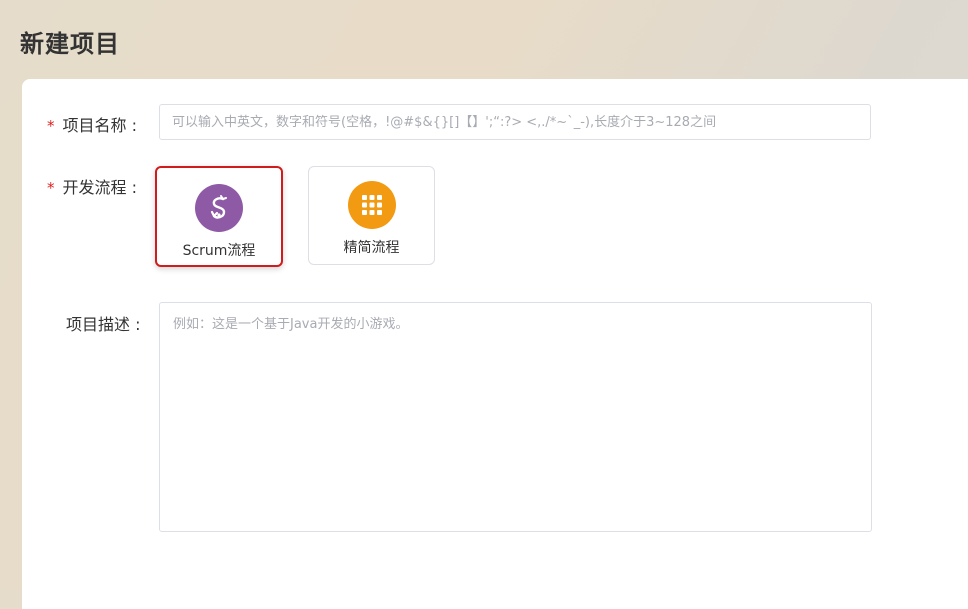 Image resolution: width=968 pixels, height=609 pixels. What do you see at coordinates (99, 187) in the screenshot?
I see `dev-flow-label-text: 开发流程 :` at bounding box center [99, 187].